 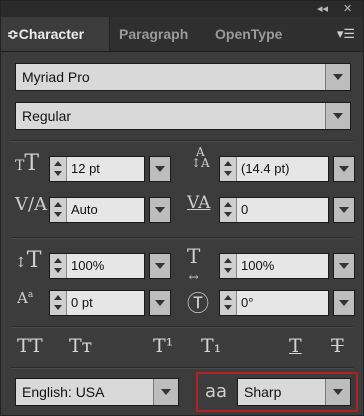 I want to click on kerning-icon: V/A, so click(x=31, y=204).